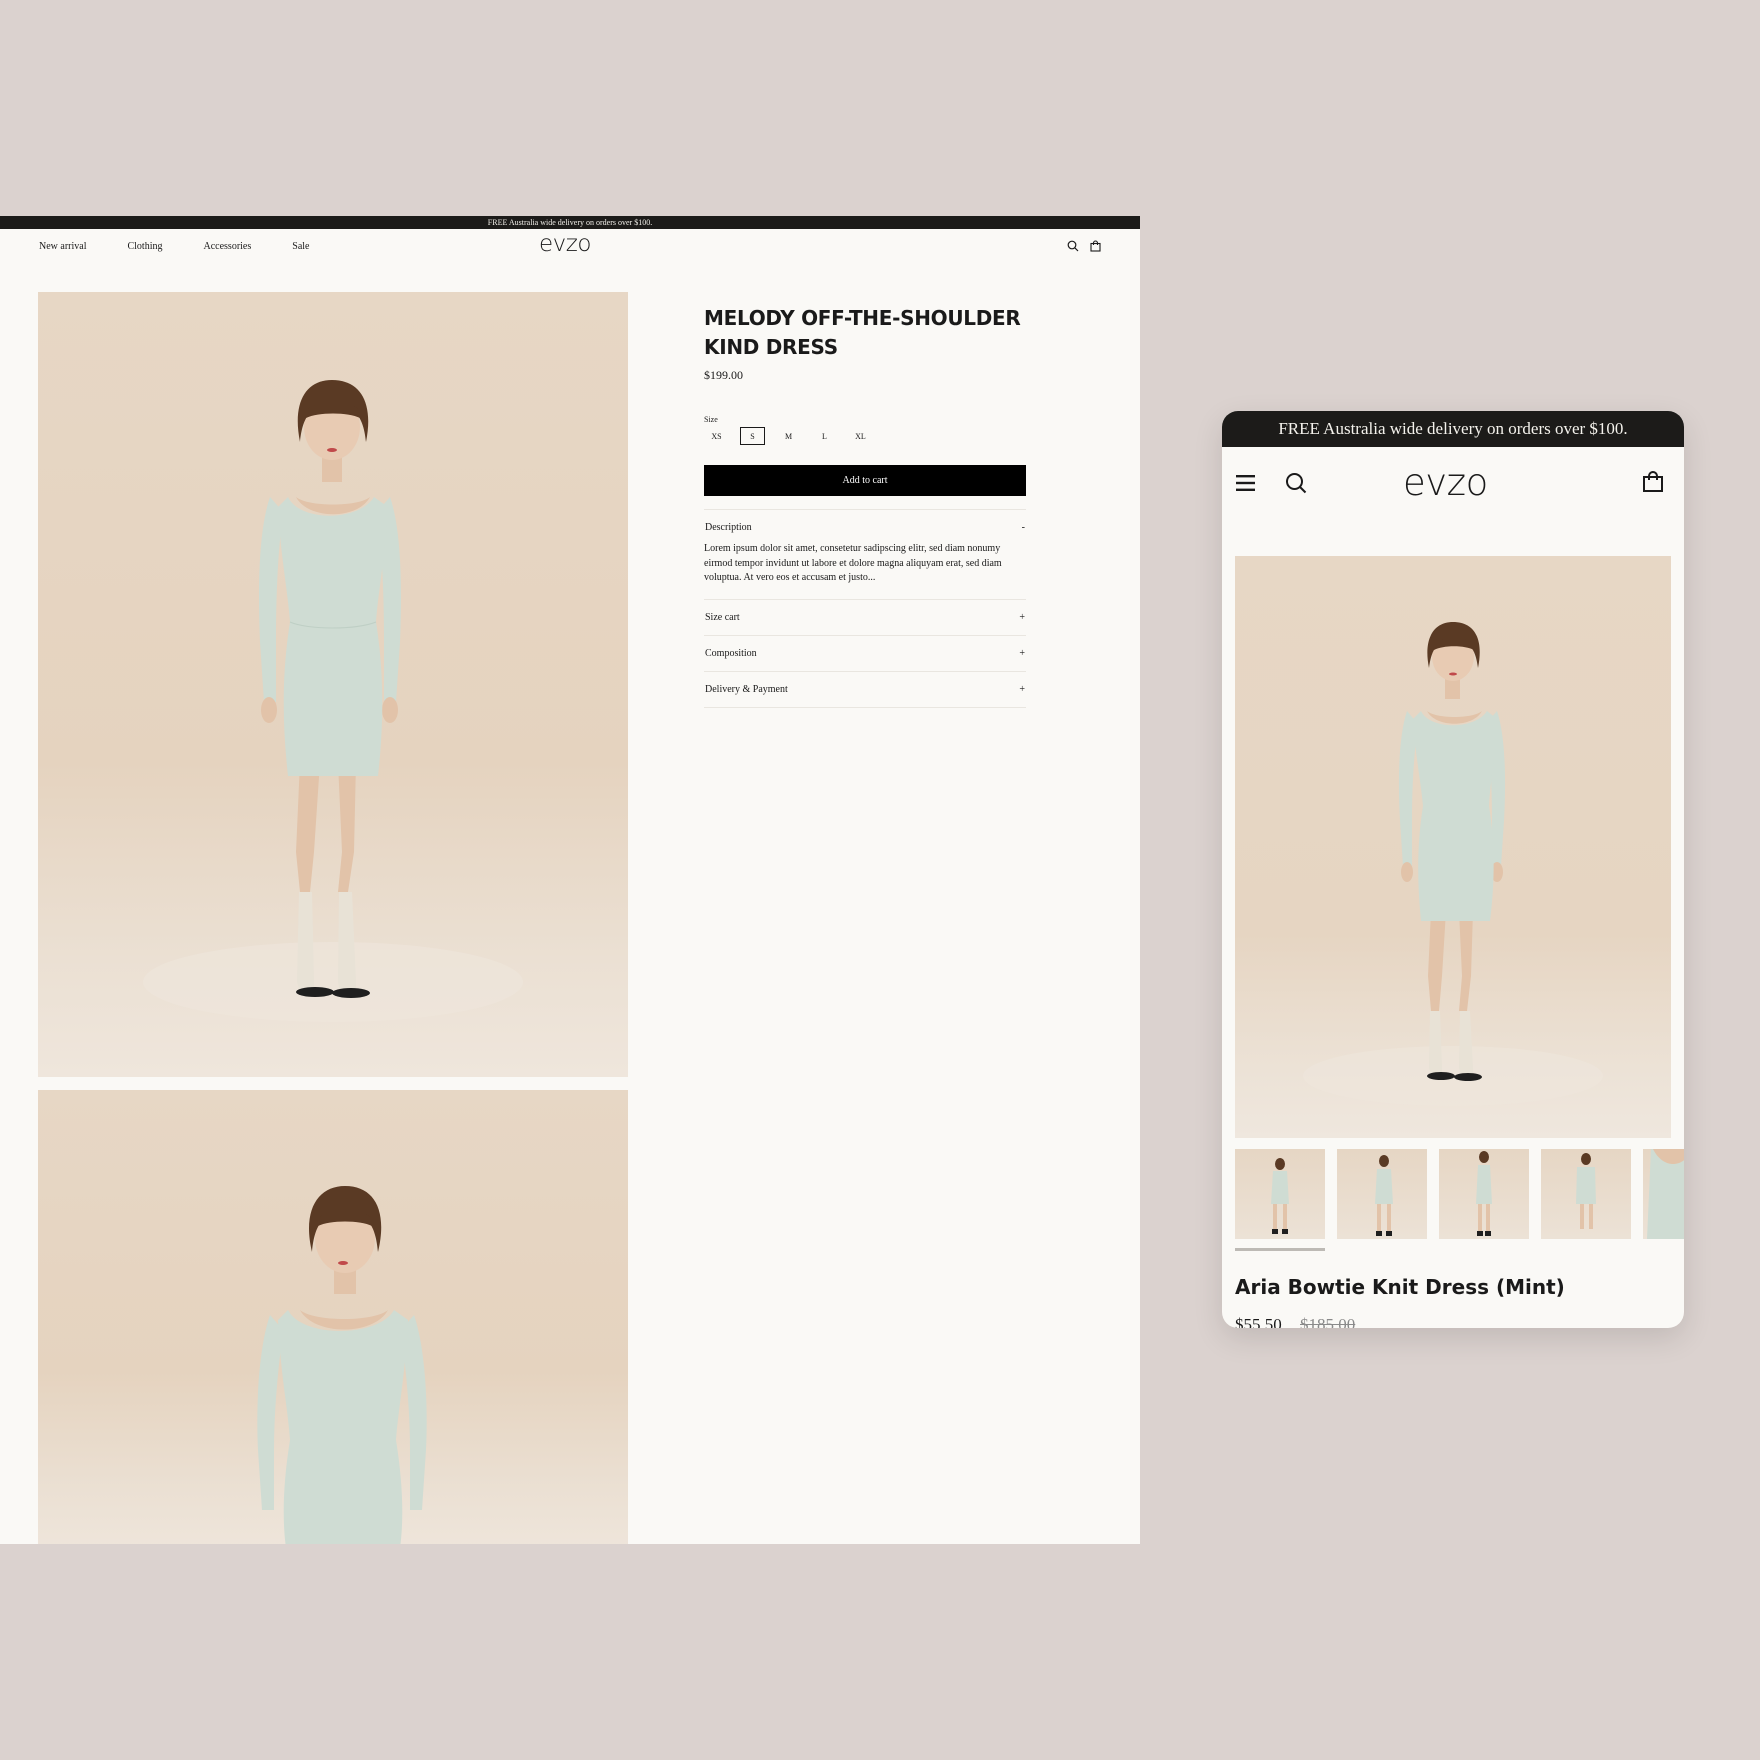 The image size is (1760, 1760). What do you see at coordinates (62, 246) in the screenshot?
I see `nav-new-arrival: New arrival` at bounding box center [62, 246].